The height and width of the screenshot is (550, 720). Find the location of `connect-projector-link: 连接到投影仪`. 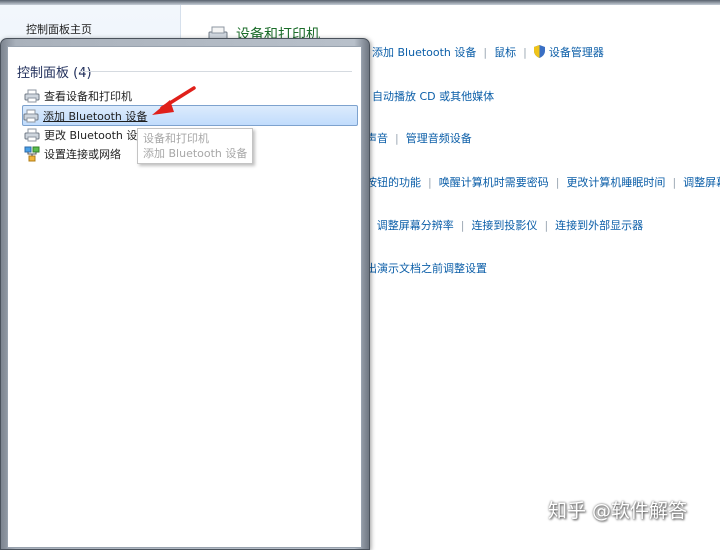

connect-projector-link: 连接到投影仪 is located at coordinates (504, 225).